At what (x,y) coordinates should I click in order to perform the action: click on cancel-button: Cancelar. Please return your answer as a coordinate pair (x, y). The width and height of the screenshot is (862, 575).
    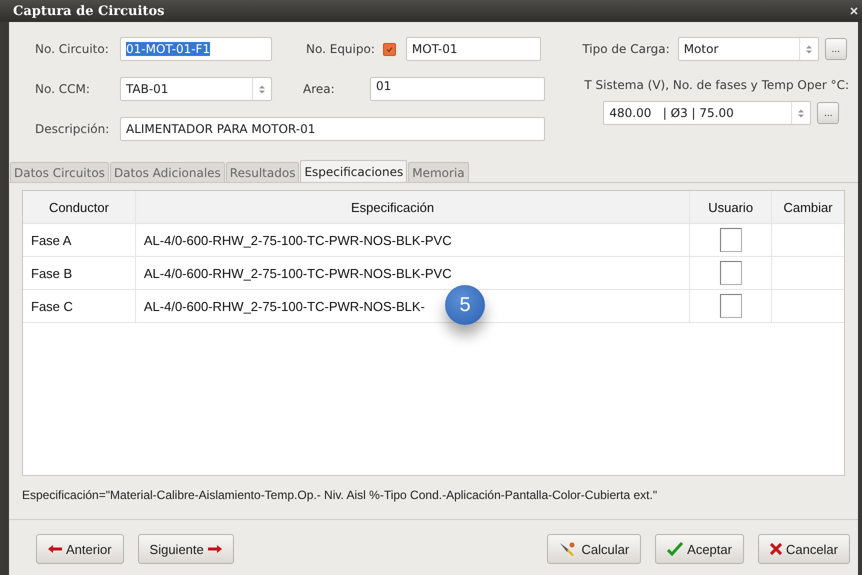
    Looking at the image, I should click on (804, 549).